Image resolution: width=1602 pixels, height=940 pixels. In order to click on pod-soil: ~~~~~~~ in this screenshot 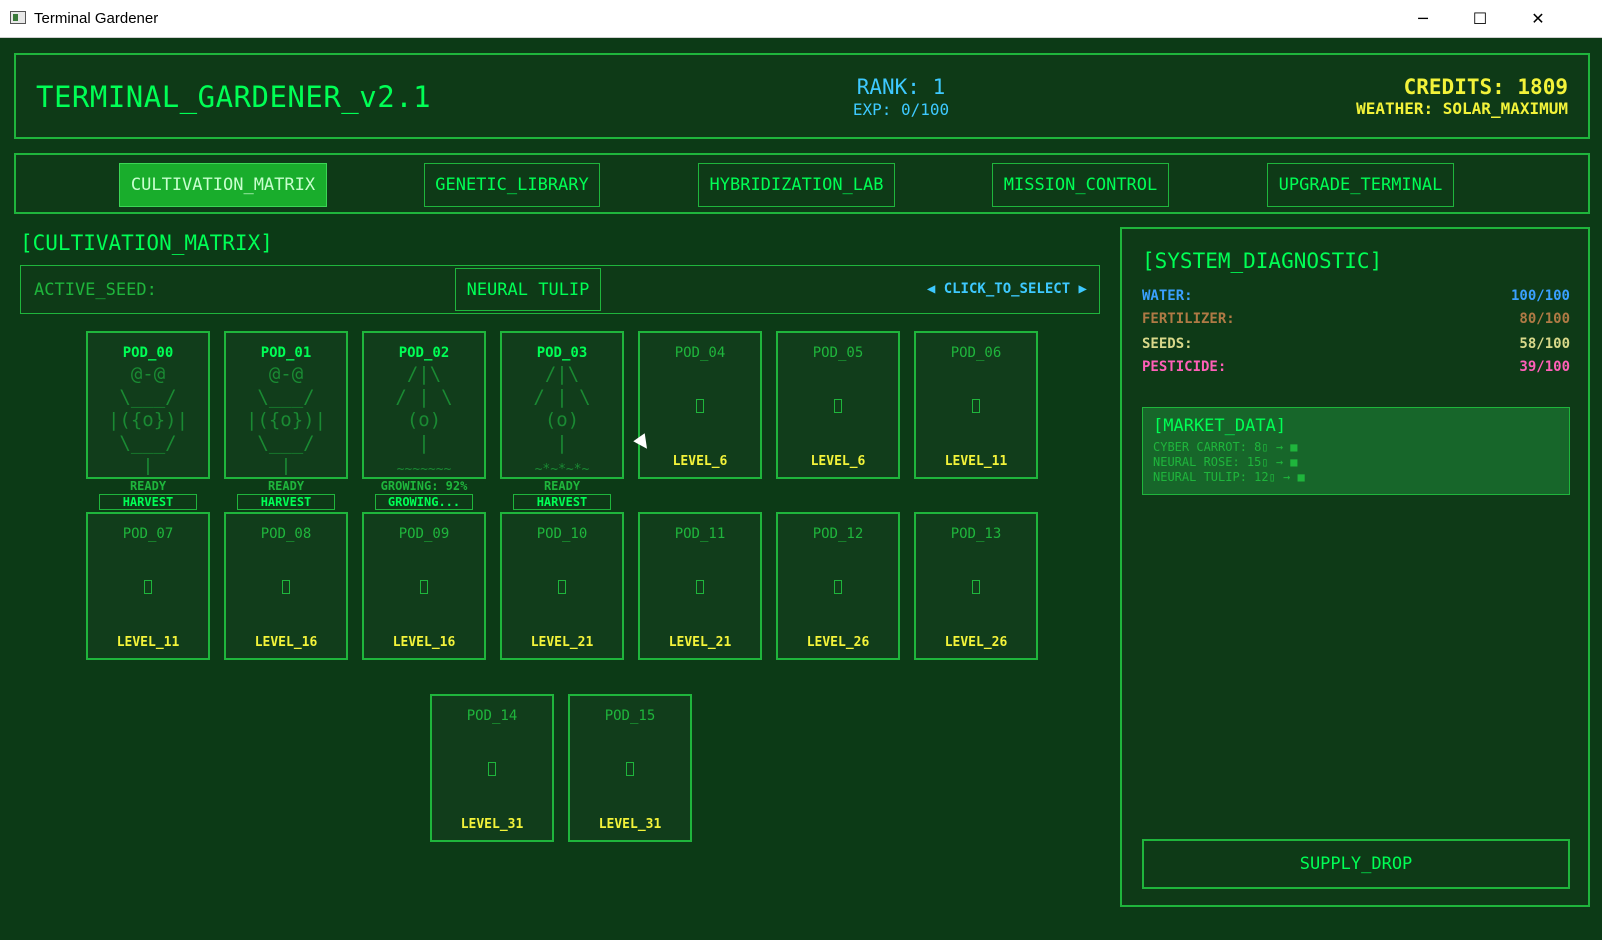, I will do `click(424, 469)`.